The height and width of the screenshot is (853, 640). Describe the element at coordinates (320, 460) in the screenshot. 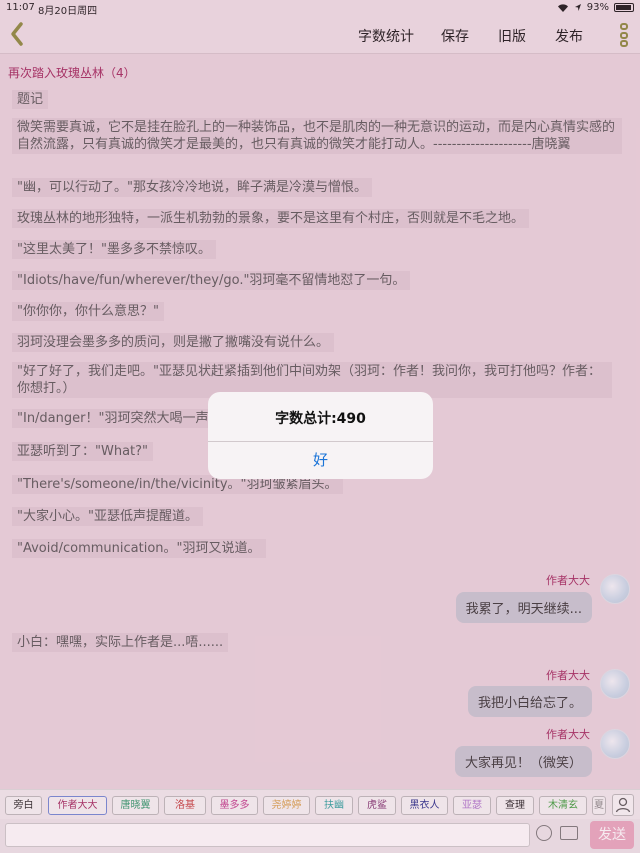

I see `alert-ok-button: 好` at that location.